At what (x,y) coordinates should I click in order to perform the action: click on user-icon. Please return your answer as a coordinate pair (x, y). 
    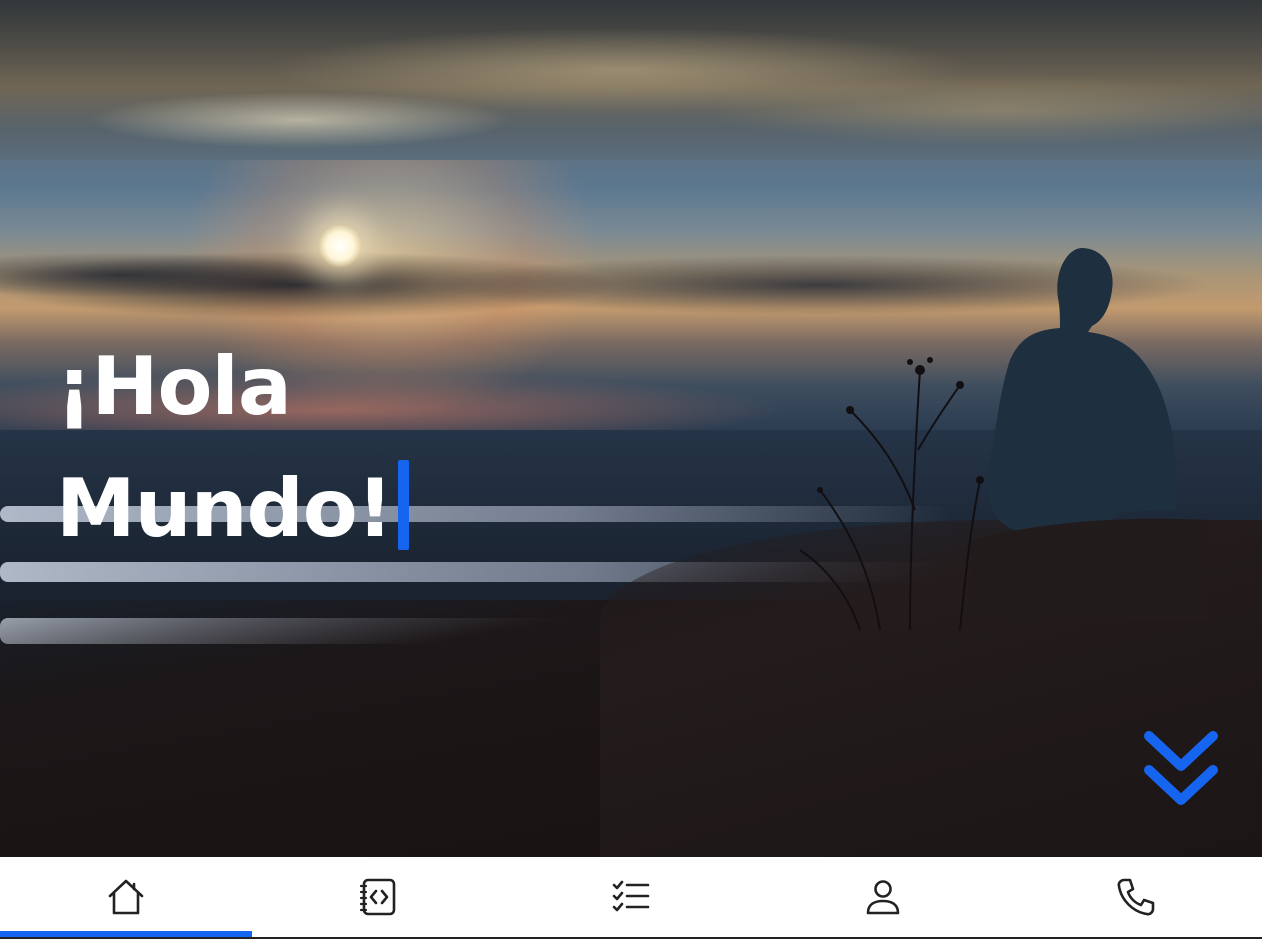
    Looking at the image, I should click on (883, 897).